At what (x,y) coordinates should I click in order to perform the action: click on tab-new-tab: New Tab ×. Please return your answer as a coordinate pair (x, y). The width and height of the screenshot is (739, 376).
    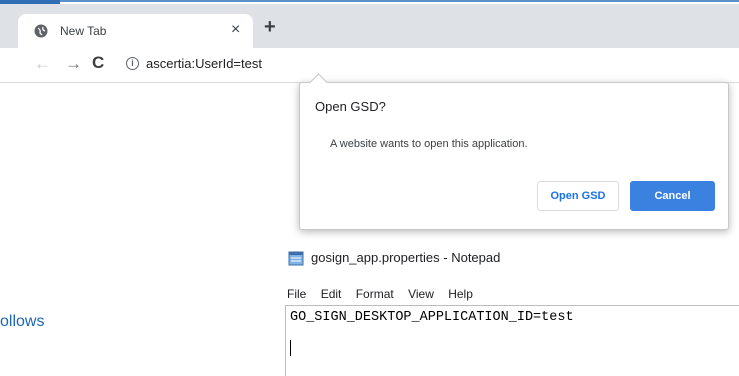
    Looking at the image, I should click on (135, 31).